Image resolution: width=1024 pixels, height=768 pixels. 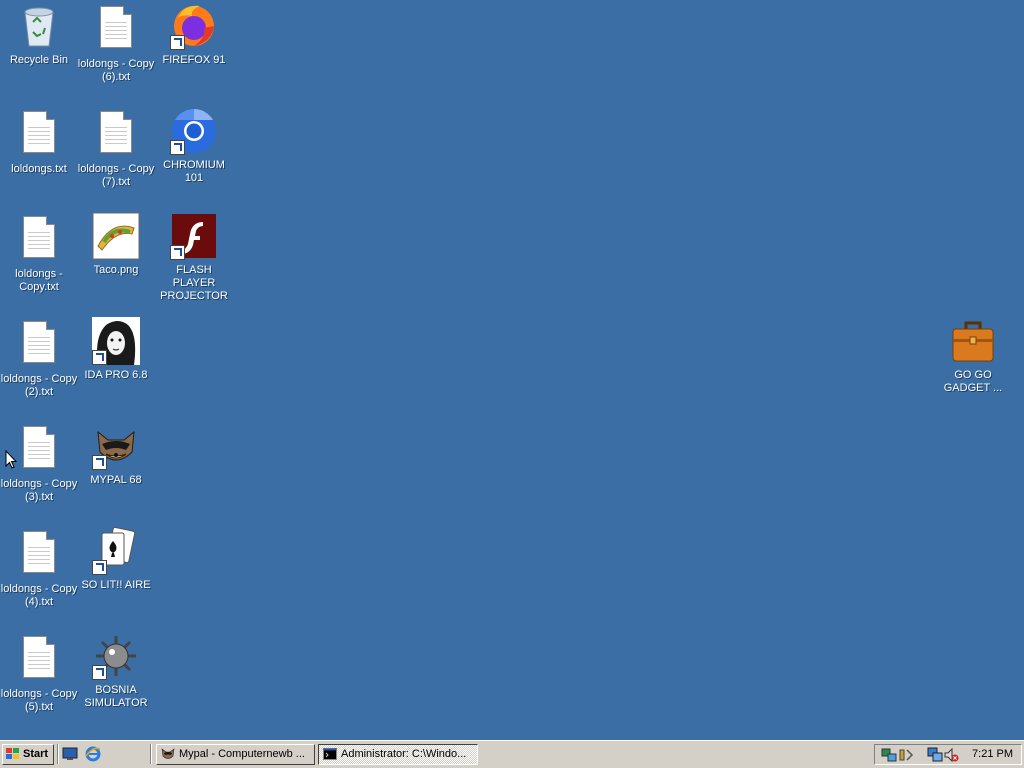 I want to click on flash-player-icon, so click(x=194, y=236).